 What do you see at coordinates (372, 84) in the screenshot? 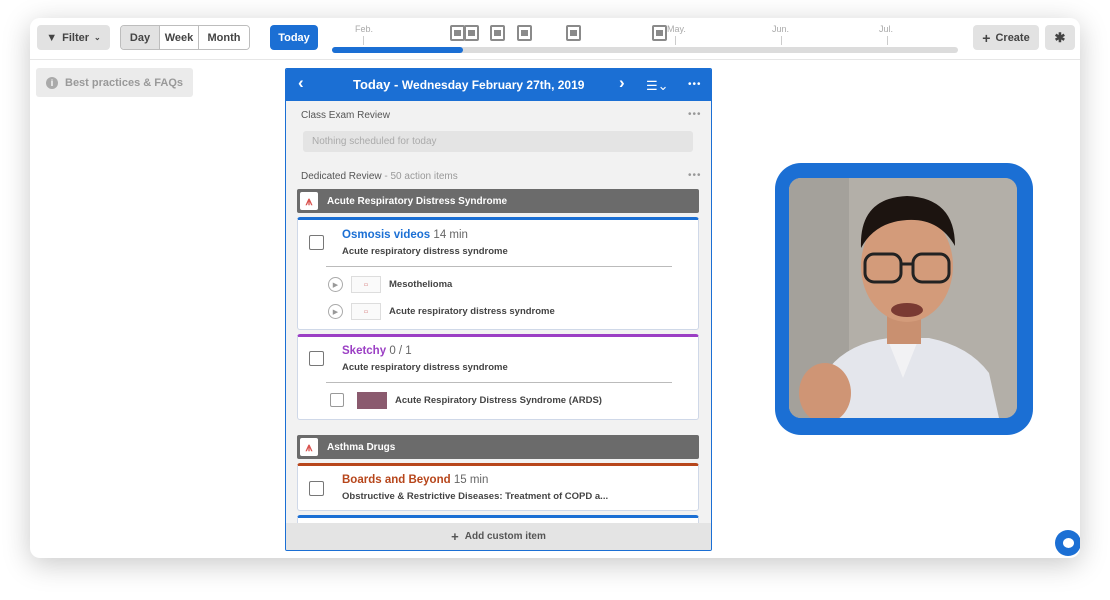
I see `panel-title-prefix: Today` at bounding box center [372, 84].